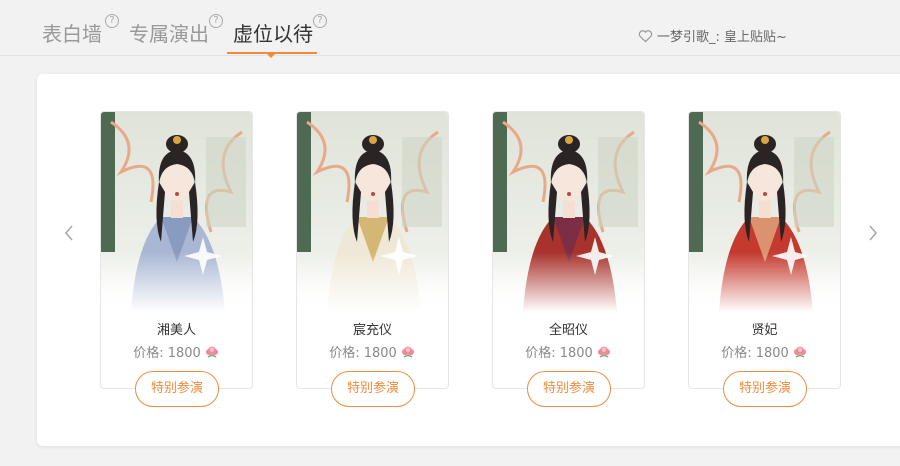 The image size is (900, 466). I want to click on role-card: 湘美人 价格: 1800 特别参演, so click(176, 259).